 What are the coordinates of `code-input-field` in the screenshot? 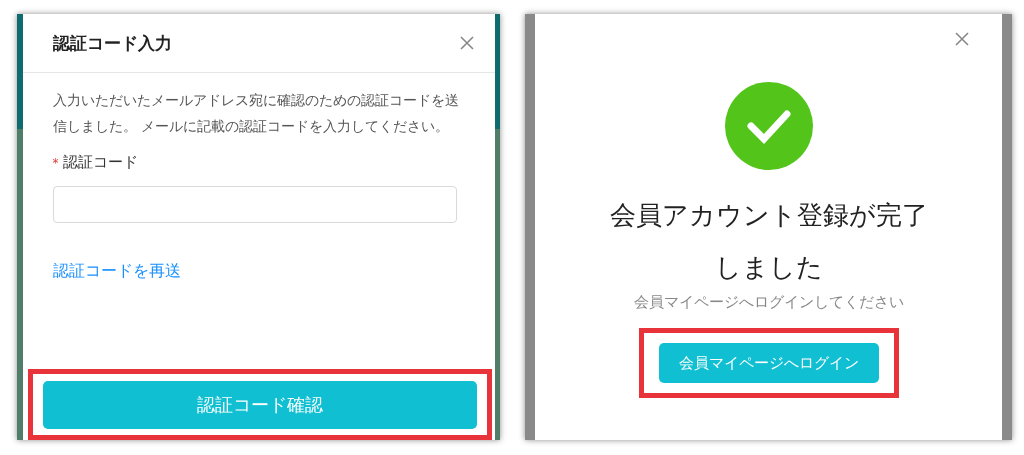 It's located at (254, 204).